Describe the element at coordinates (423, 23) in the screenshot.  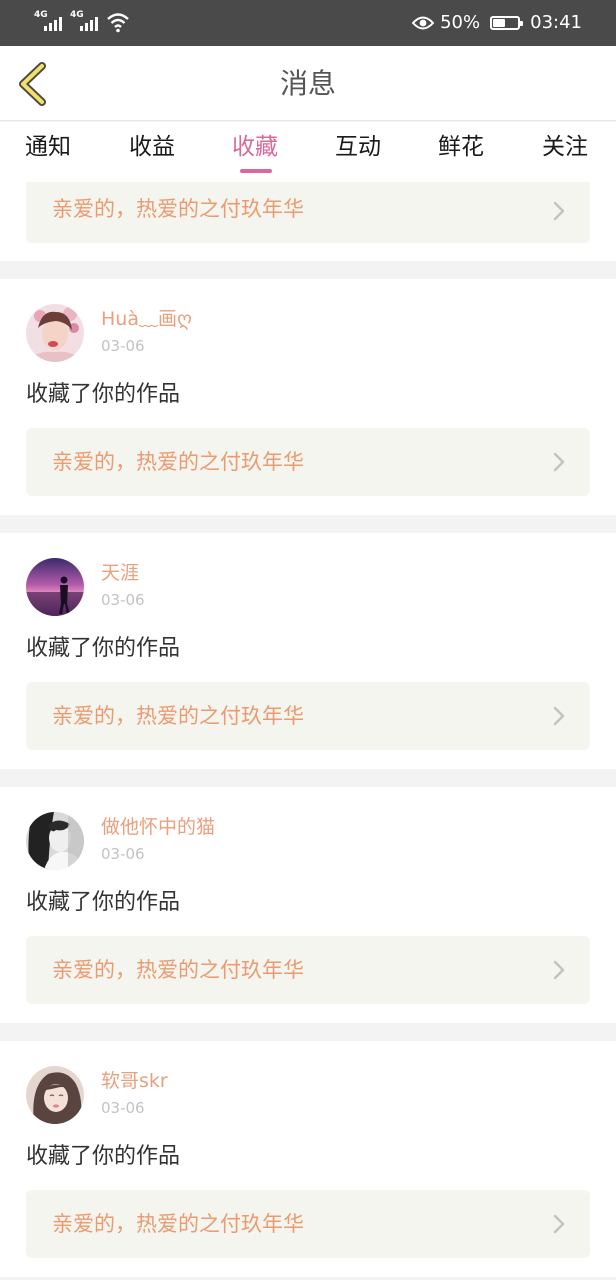
I see `eye-icon` at that location.